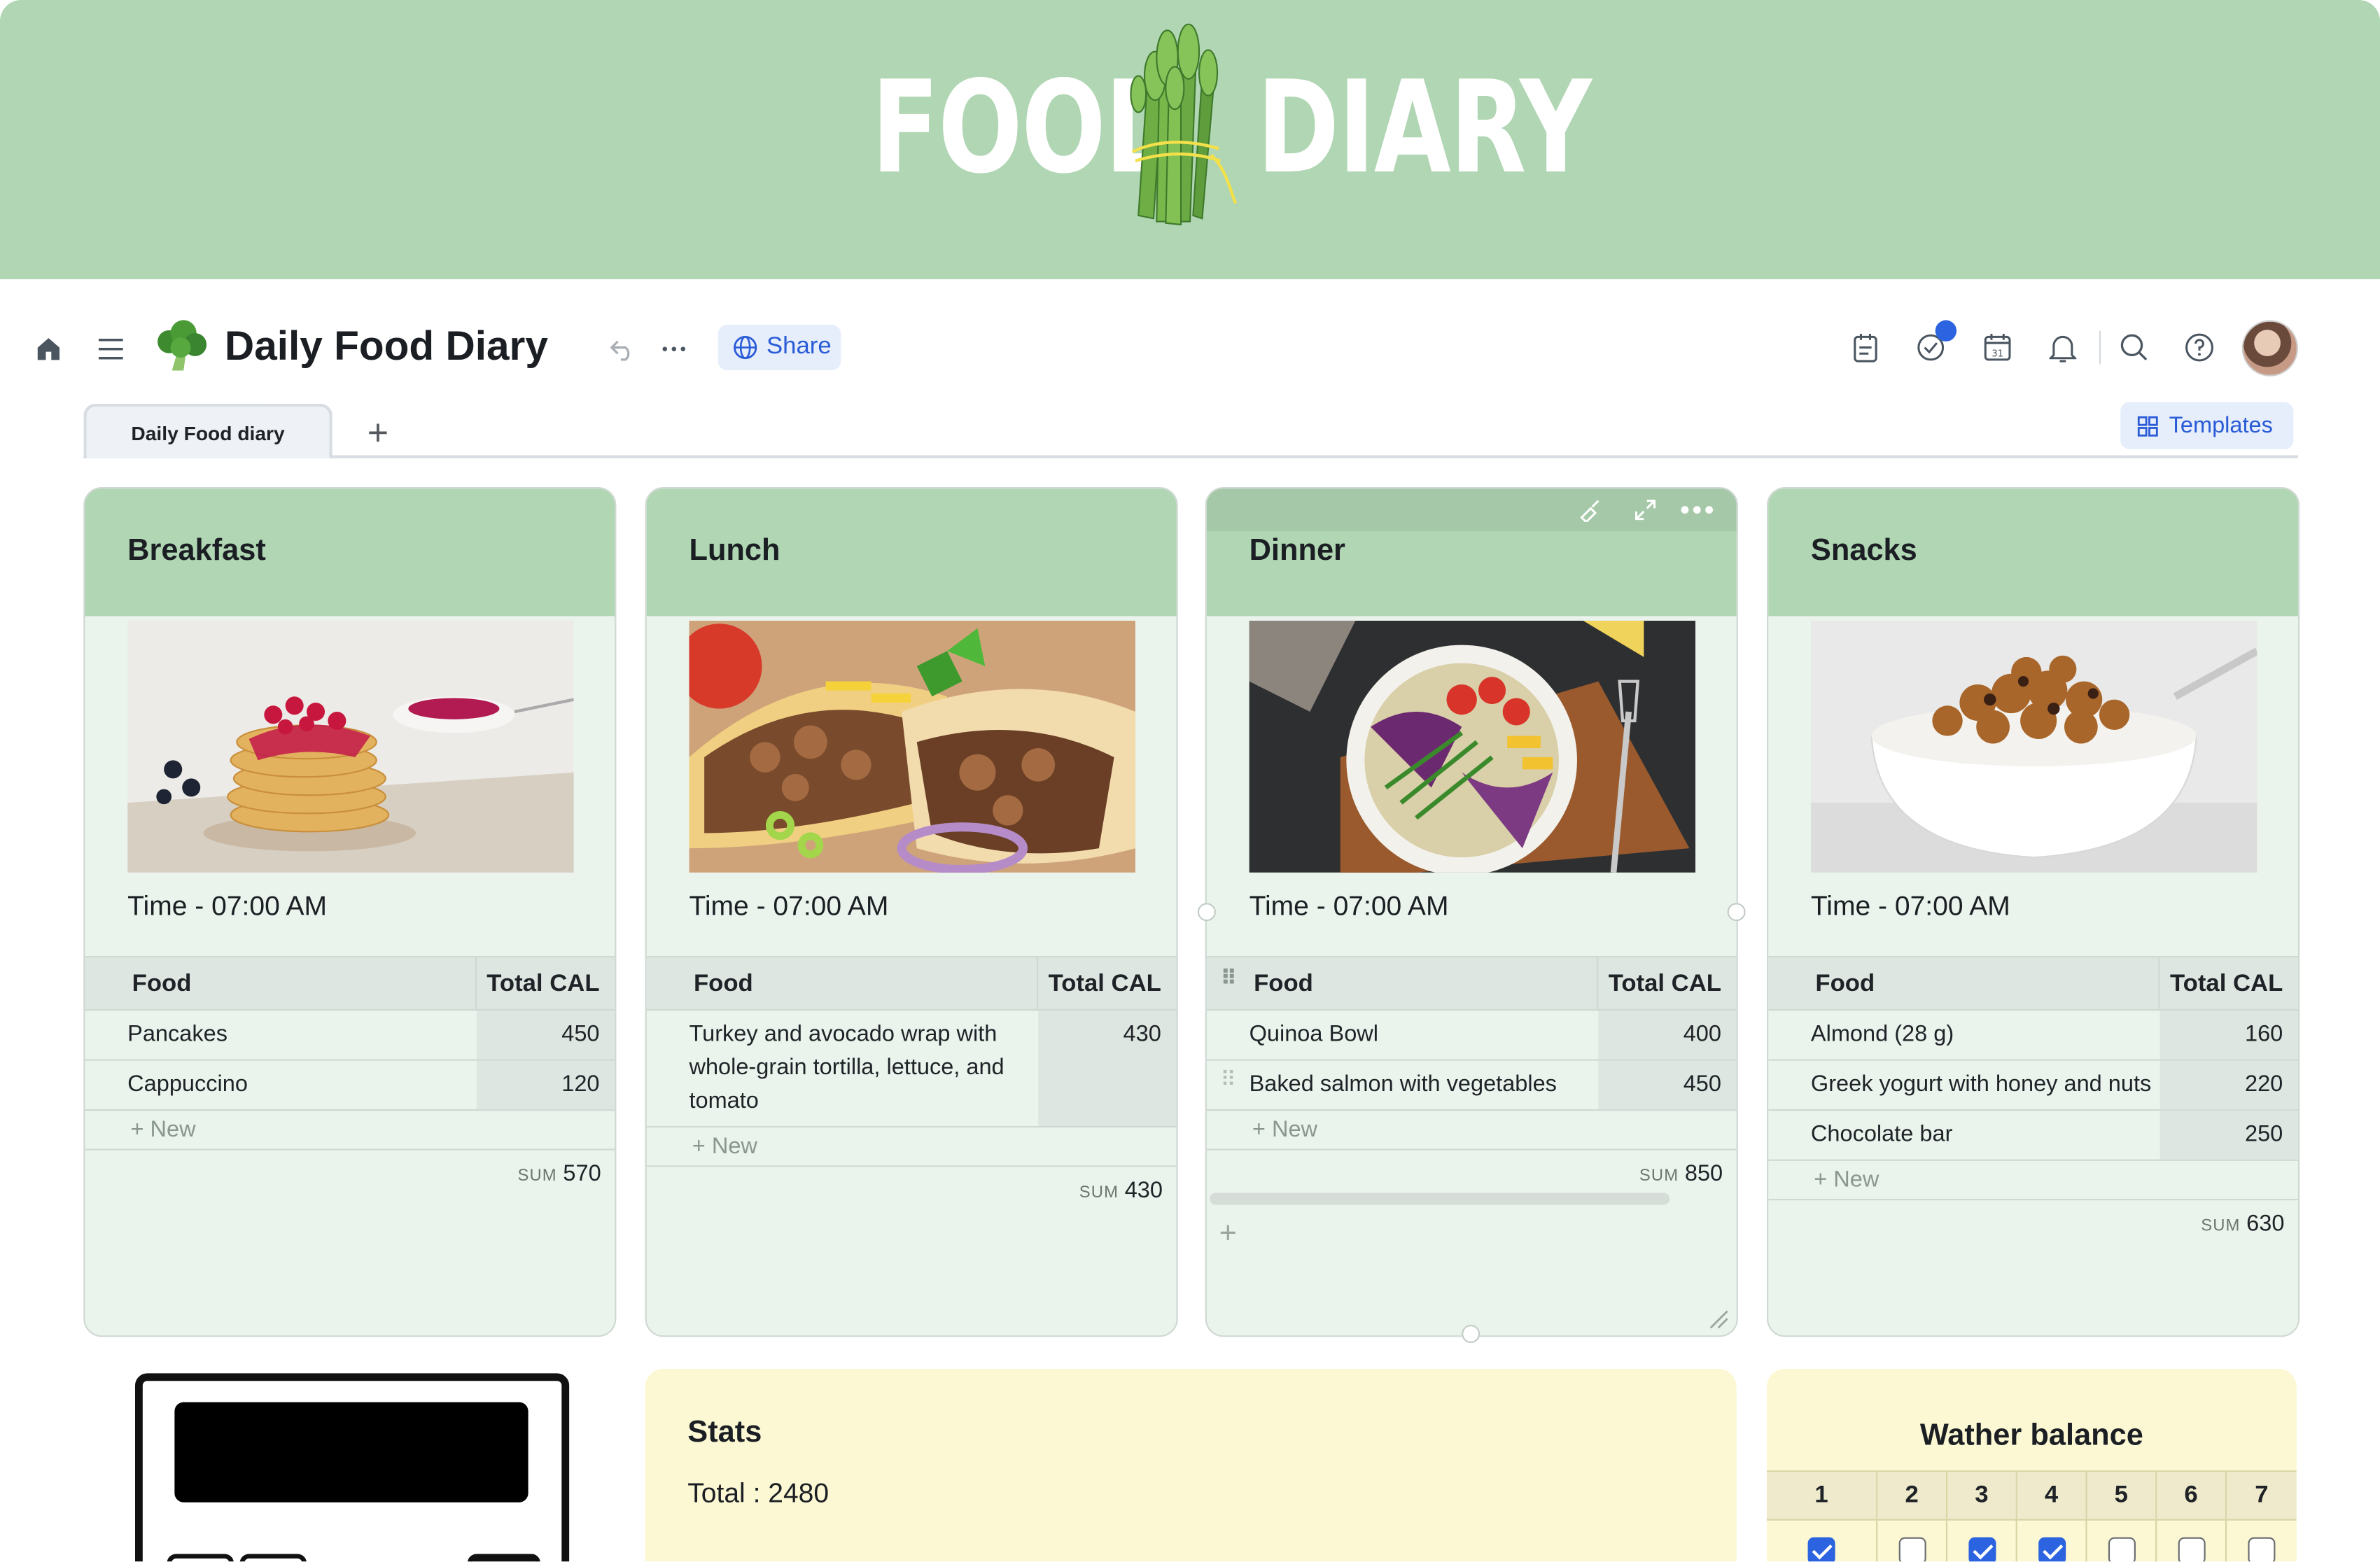 The width and height of the screenshot is (2380, 1562). Describe the element at coordinates (1471, 983) in the screenshot. I see `table-header: ⠿ Food Total CAL` at that location.